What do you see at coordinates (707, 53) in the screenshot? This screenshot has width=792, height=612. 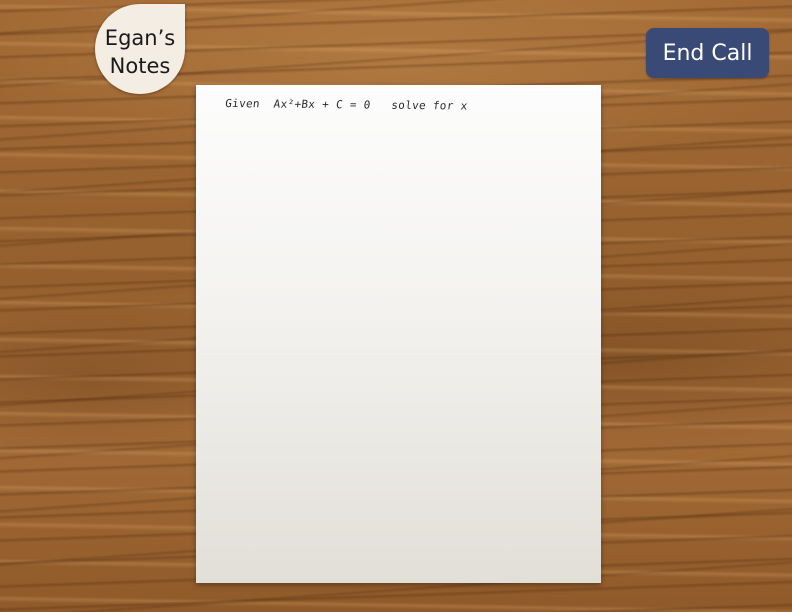 I see `end-call-button: End Call` at bounding box center [707, 53].